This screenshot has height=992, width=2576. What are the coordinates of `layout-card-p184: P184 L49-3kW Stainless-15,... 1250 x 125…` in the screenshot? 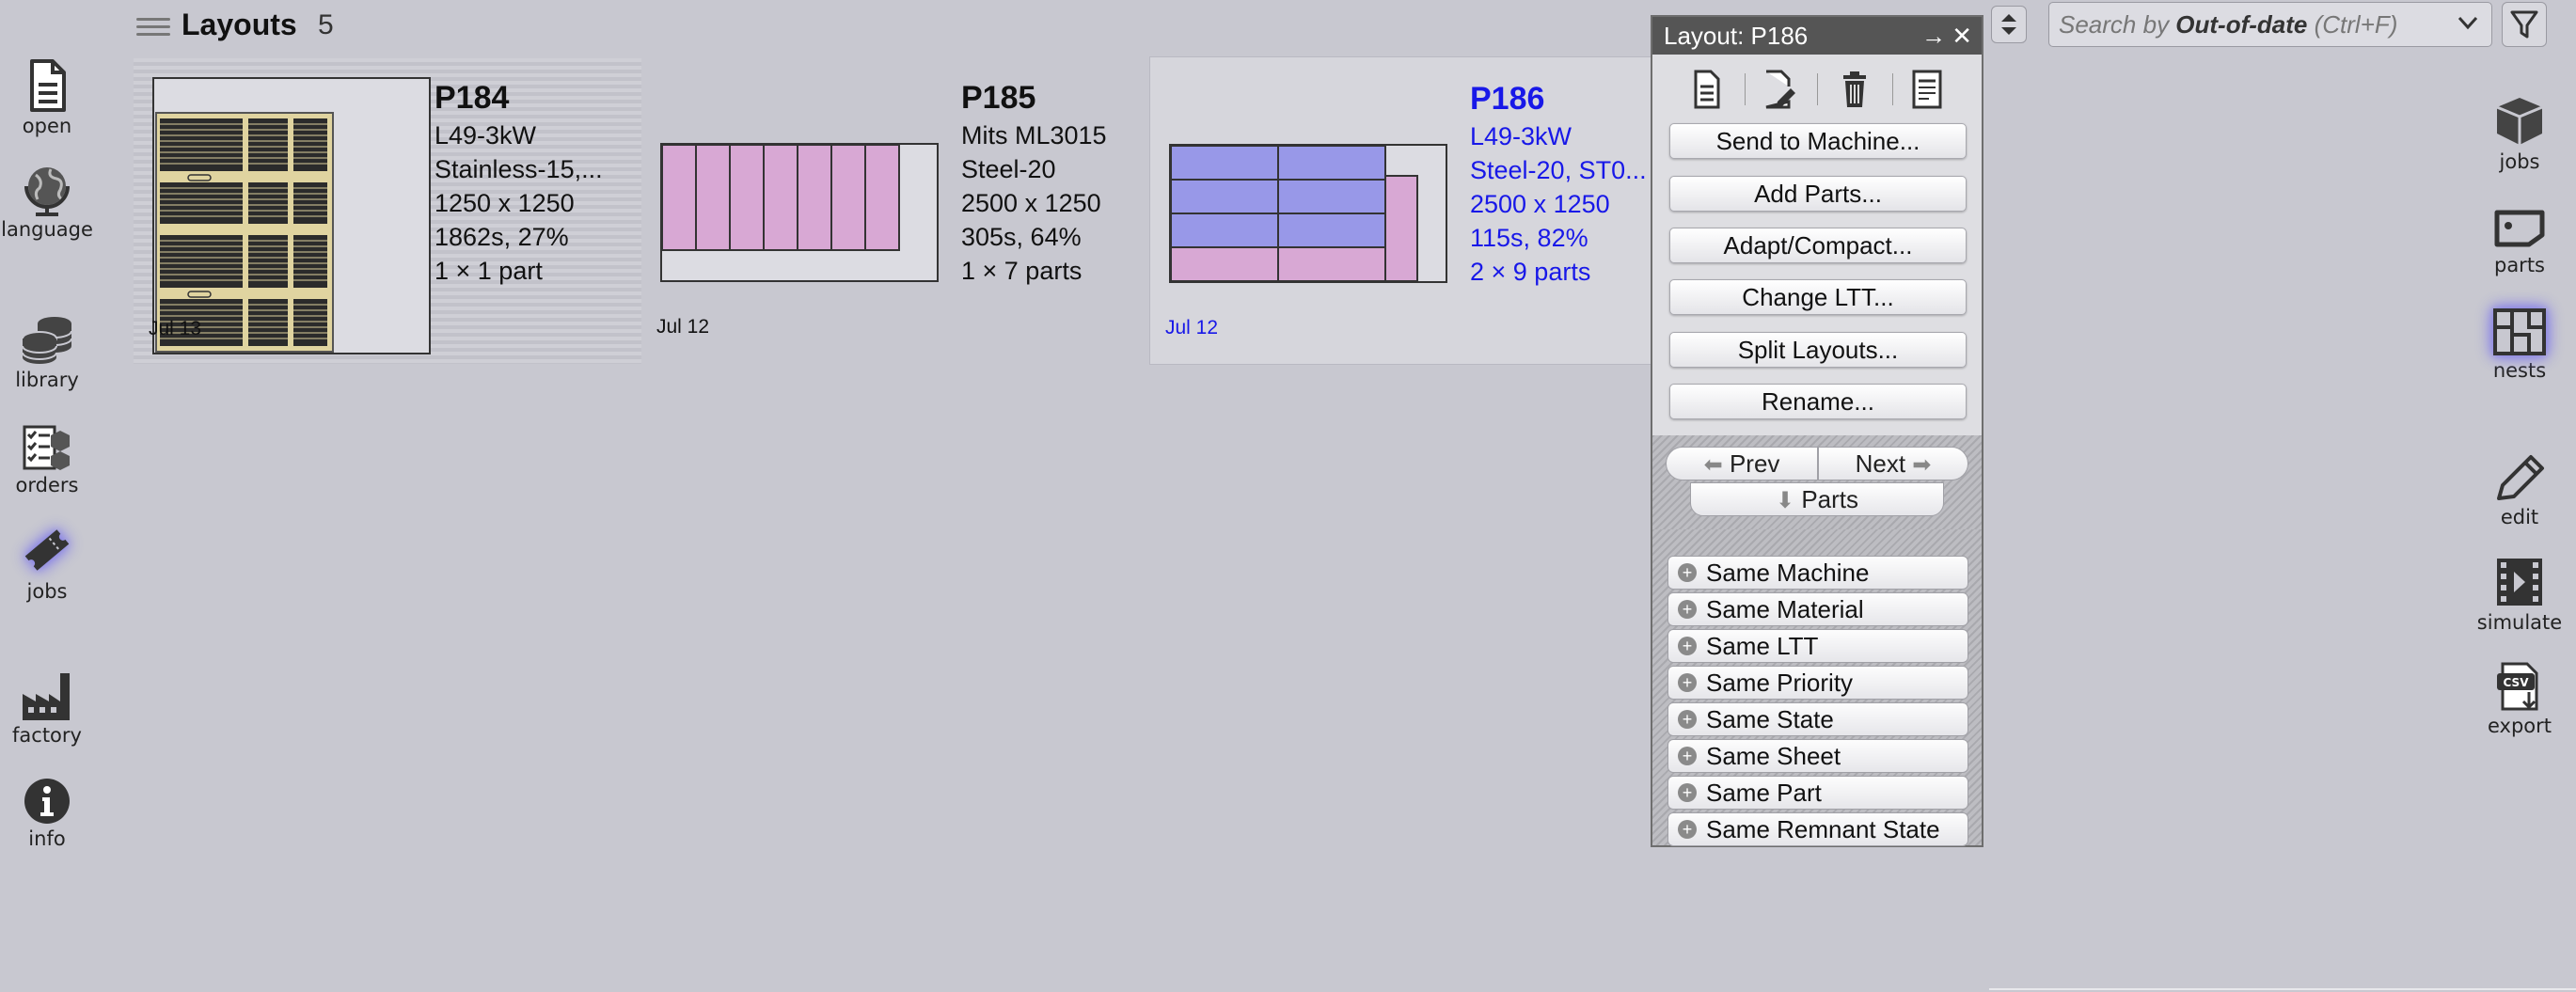 It's located at (387, 211).